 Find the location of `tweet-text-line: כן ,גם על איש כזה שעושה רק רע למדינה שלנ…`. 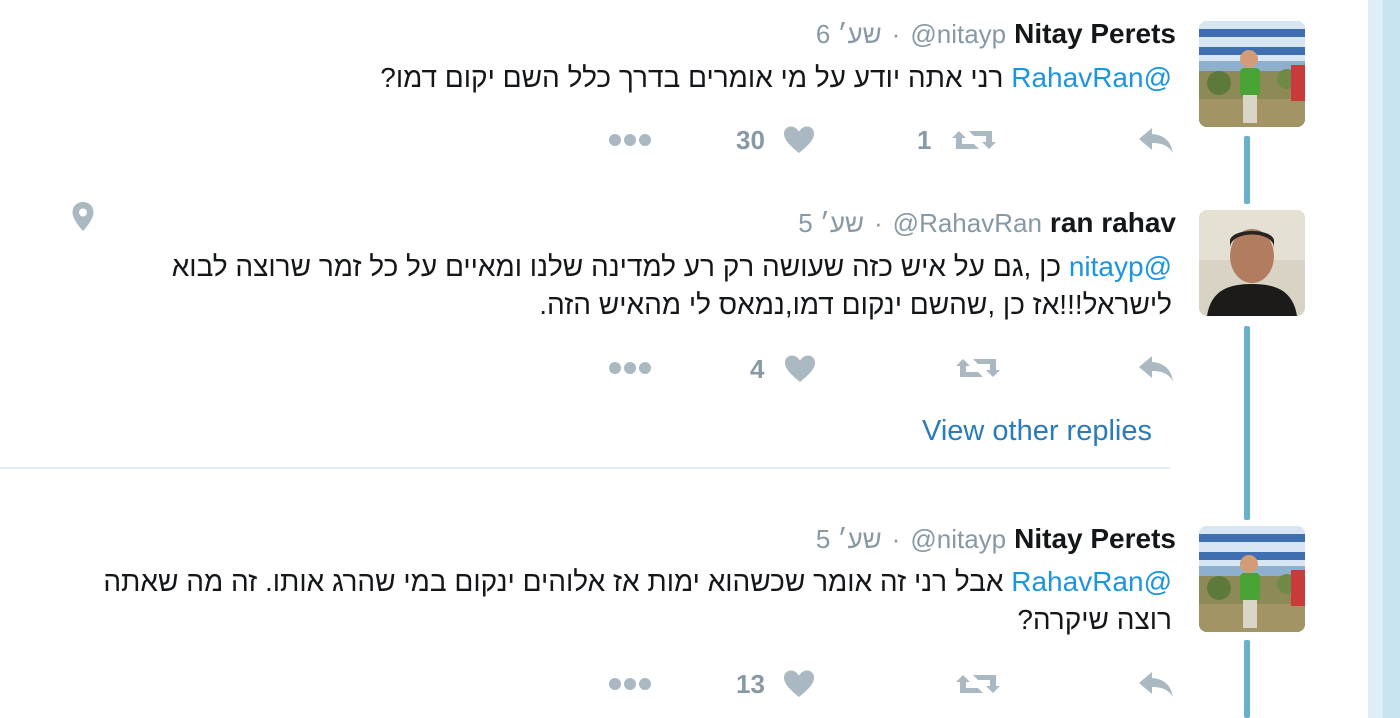

tweet-text-line: כן ,גם על איש כזה שעושה רק רע למדינה שלנ… is located at coordinates (616, 266).